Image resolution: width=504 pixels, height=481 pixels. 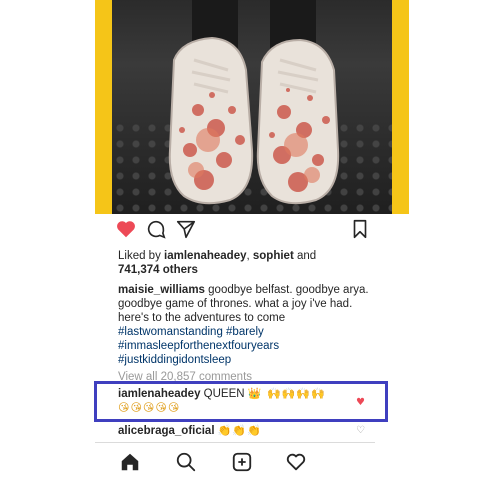 I want to click on bottom-tab-bar, so click(x=235, y=461).